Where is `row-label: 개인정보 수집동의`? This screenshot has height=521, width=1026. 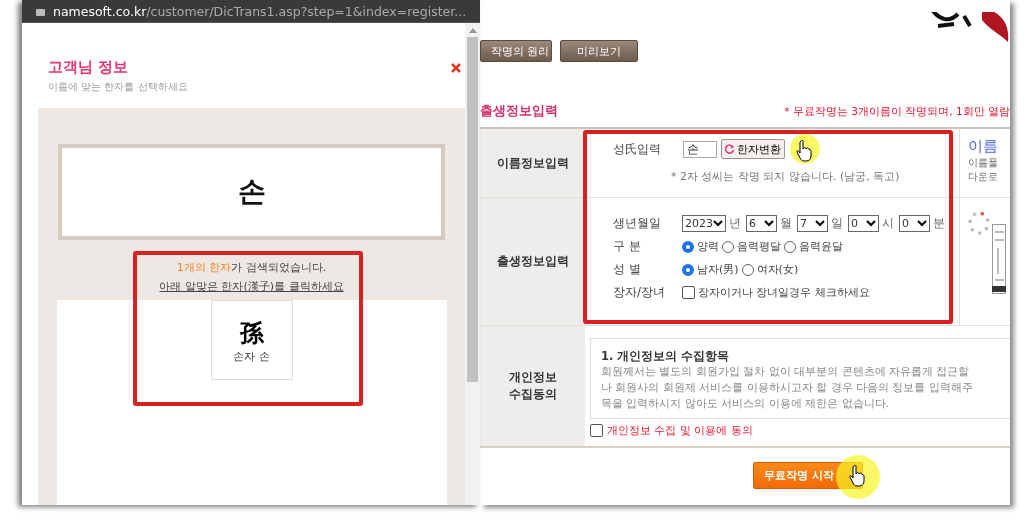 row-label: 개인정보 수집동의 is located at coordinates (532, 386).